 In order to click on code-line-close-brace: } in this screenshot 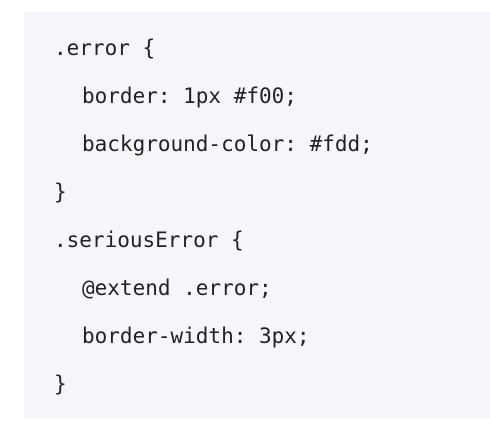, I will do `click(60, 192)`.